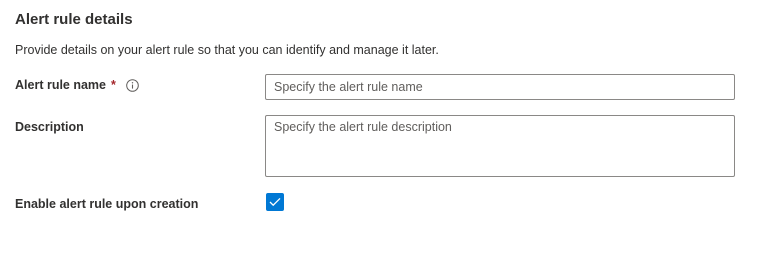 This screenshot has width=760, height=253. I want to click on enable-label-row: Enable alert rule upon creation, so click(106, 204).